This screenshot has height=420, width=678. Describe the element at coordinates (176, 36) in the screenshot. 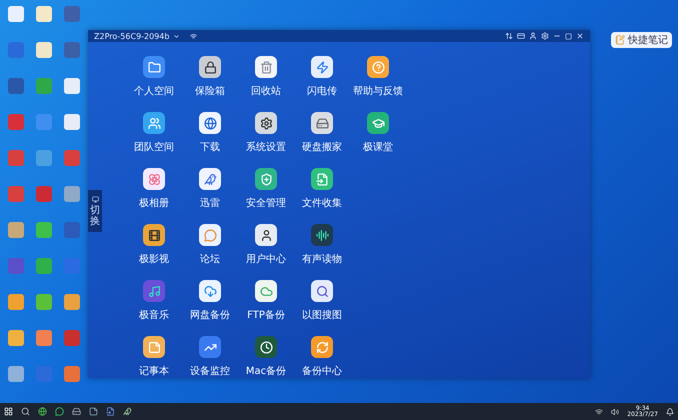

I see `chevron-down-icon` at that location.